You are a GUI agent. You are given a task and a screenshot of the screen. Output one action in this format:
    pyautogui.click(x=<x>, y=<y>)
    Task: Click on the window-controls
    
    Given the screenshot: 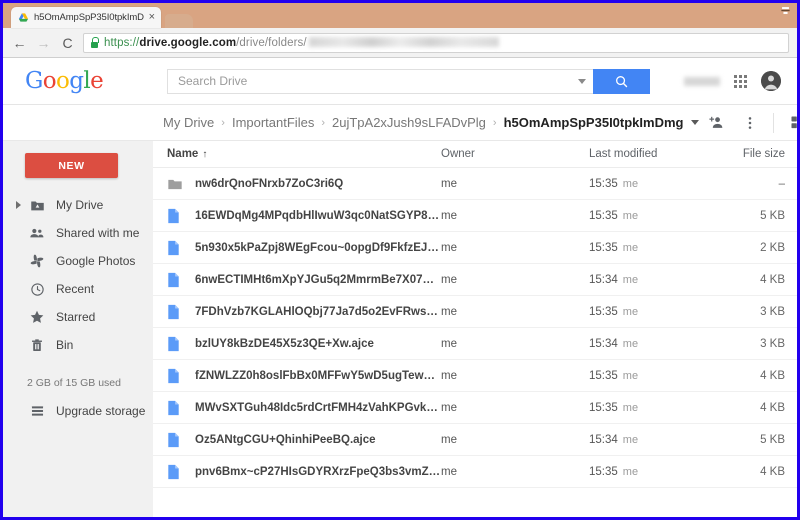 What is the action you would take?
    pyautogui.click(x=785, y=10)
    